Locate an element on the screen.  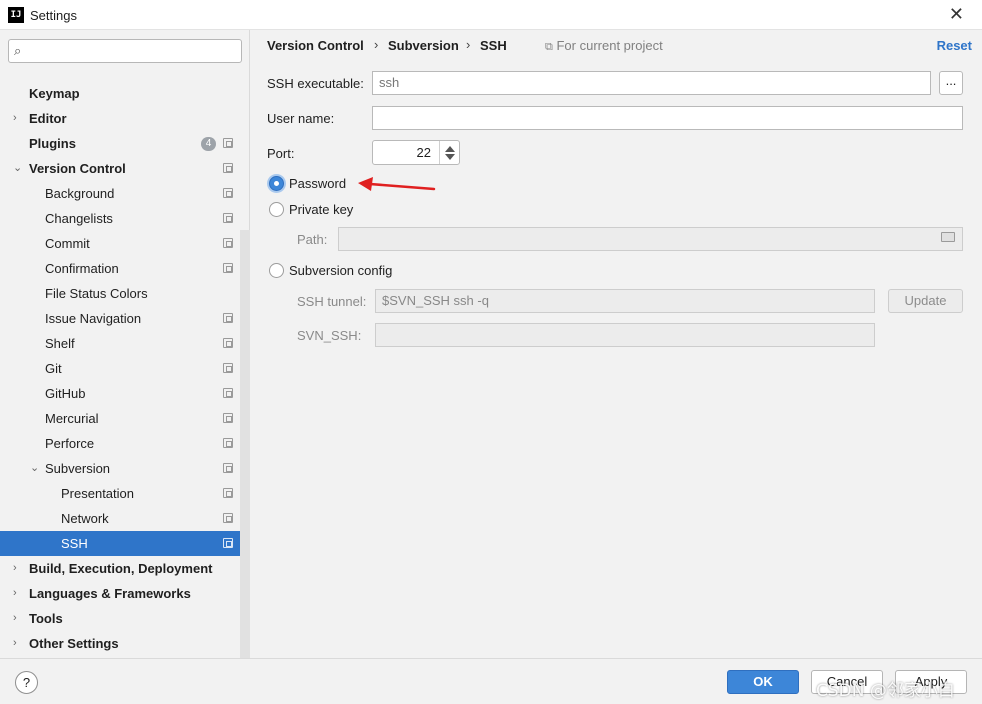
reset-link: Reset is located at coordinates (954, 45).